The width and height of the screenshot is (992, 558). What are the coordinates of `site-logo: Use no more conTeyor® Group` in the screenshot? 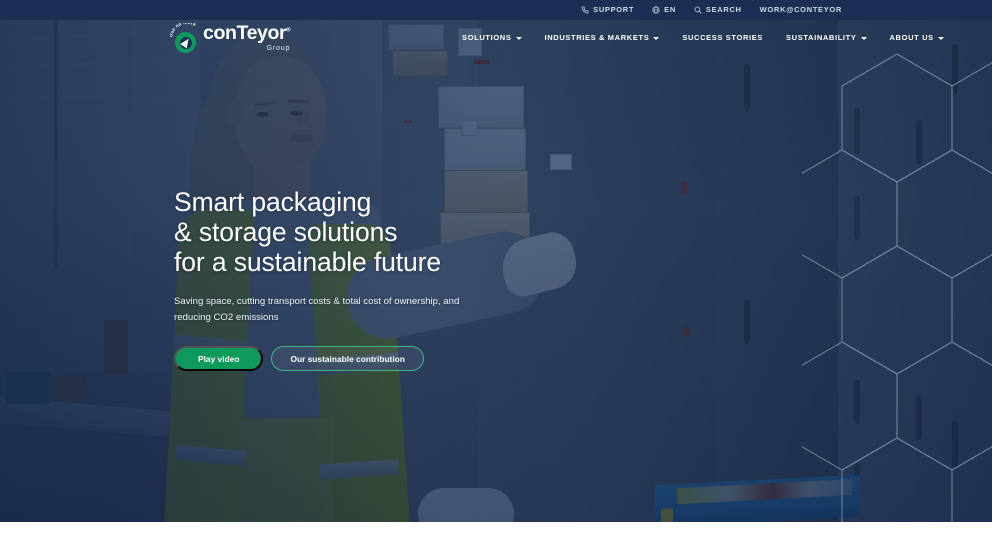 It's located at (230, 37).